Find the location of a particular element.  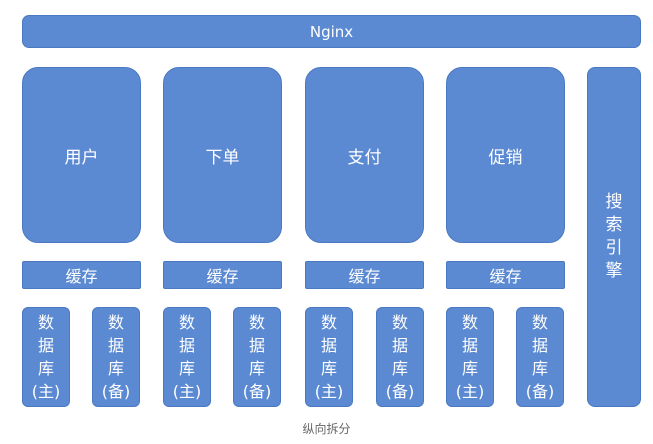

service-order: 下单 is located at coordinates (222, 155).